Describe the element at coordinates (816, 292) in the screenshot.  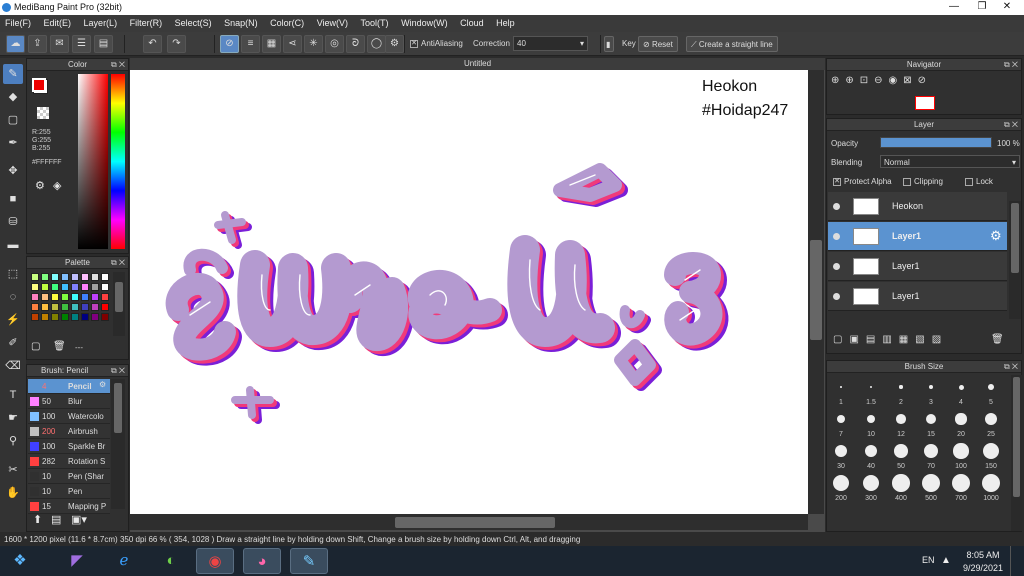
I see `canvas-vertical-scrollbar` at that location.